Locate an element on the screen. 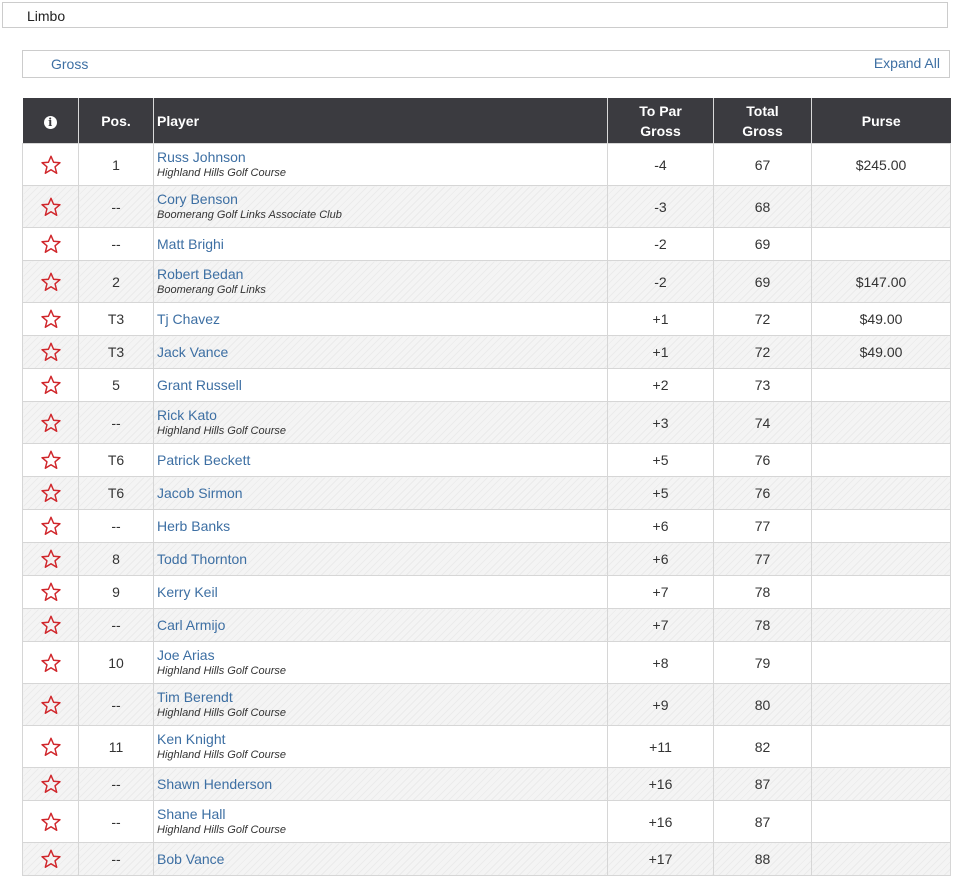 This screenshot has height=876, width=954. player-cell: Herb Banks is located at coordinates (380, 526).